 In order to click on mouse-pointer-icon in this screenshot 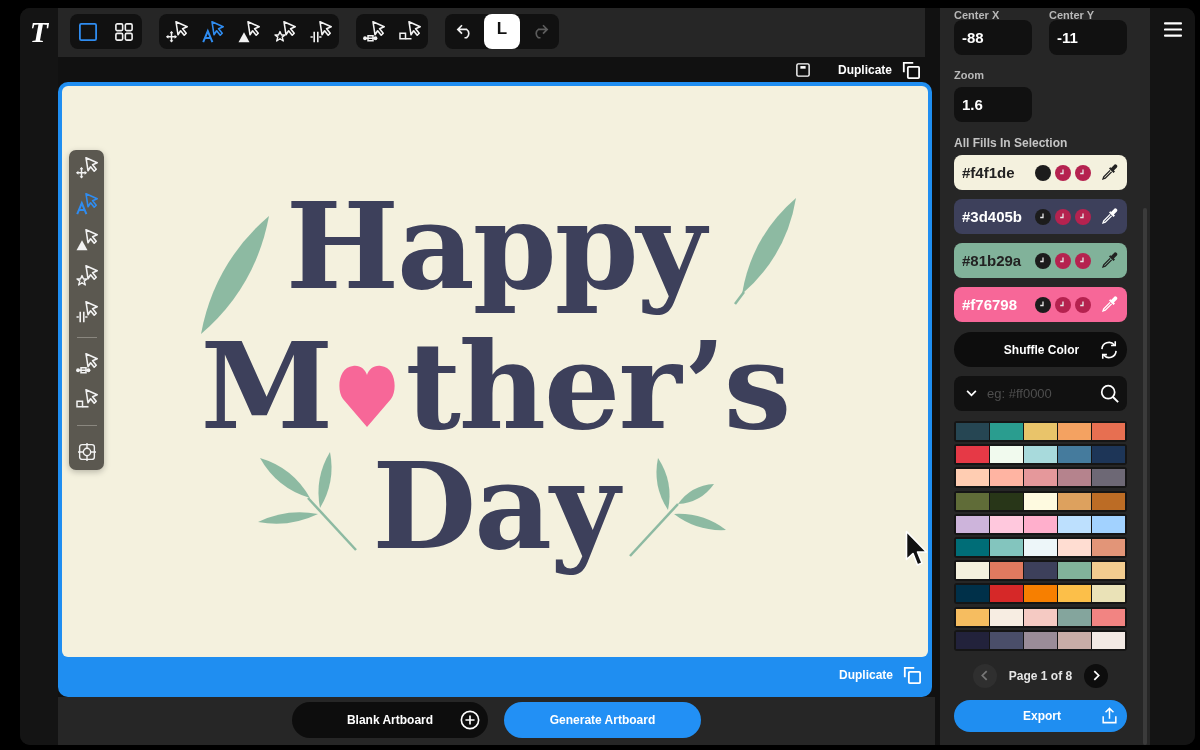, I will do `click(916, 548)`.